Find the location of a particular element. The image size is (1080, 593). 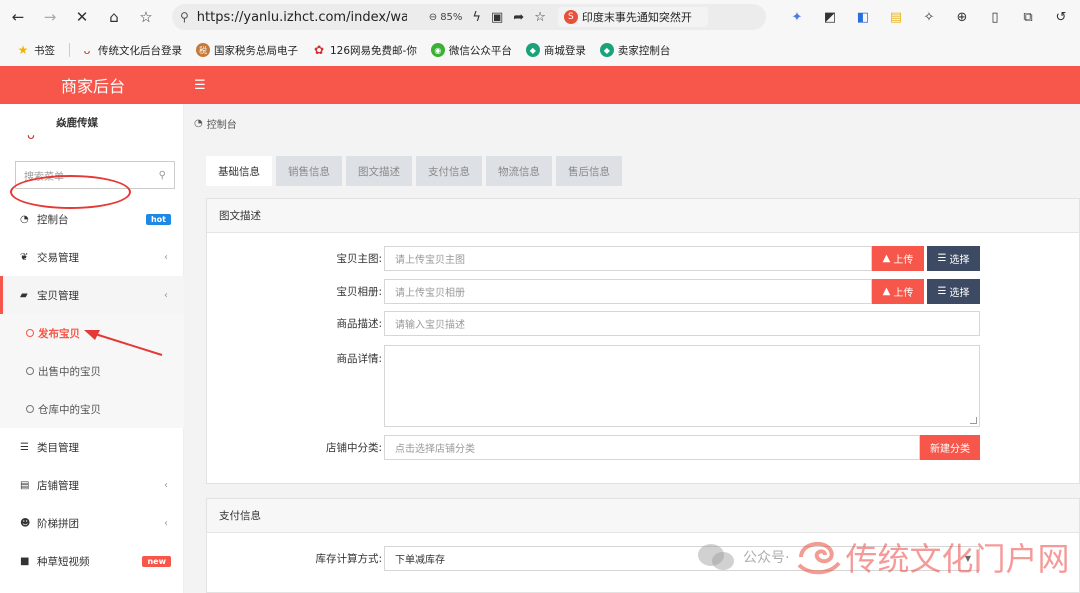

stop-icon: ✕ is located at coordinates (82, 17).